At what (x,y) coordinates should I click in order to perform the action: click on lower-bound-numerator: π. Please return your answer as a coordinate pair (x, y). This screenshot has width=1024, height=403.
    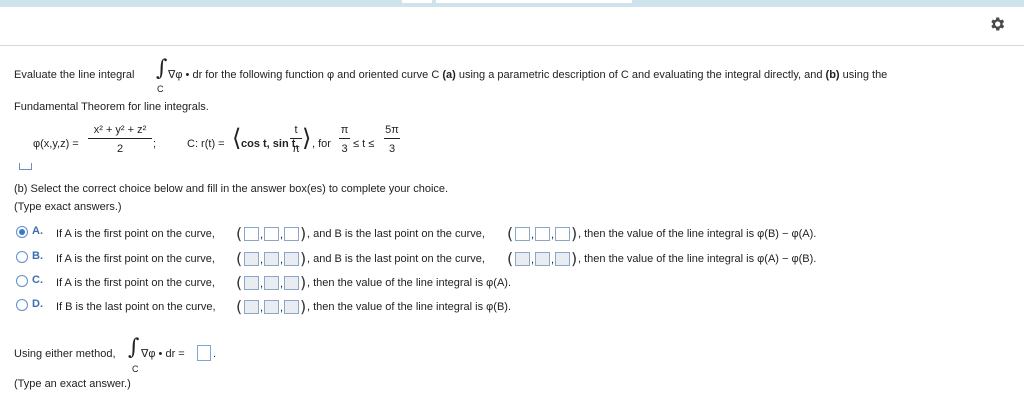
    Looking at the image, I should click on (344, 130).